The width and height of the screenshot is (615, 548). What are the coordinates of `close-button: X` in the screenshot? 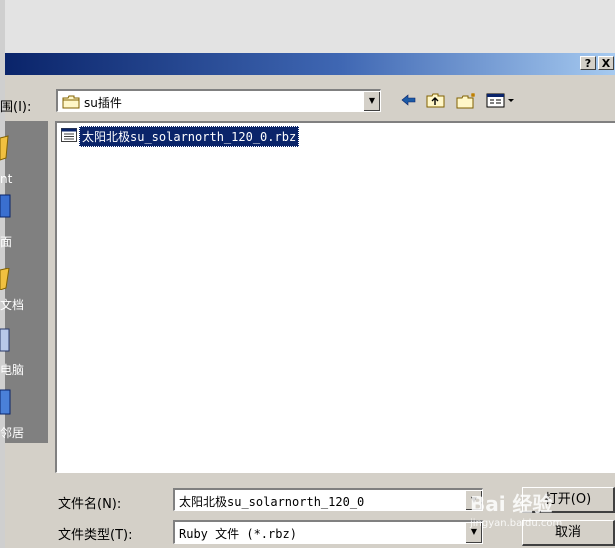 It's located at (606, 63).